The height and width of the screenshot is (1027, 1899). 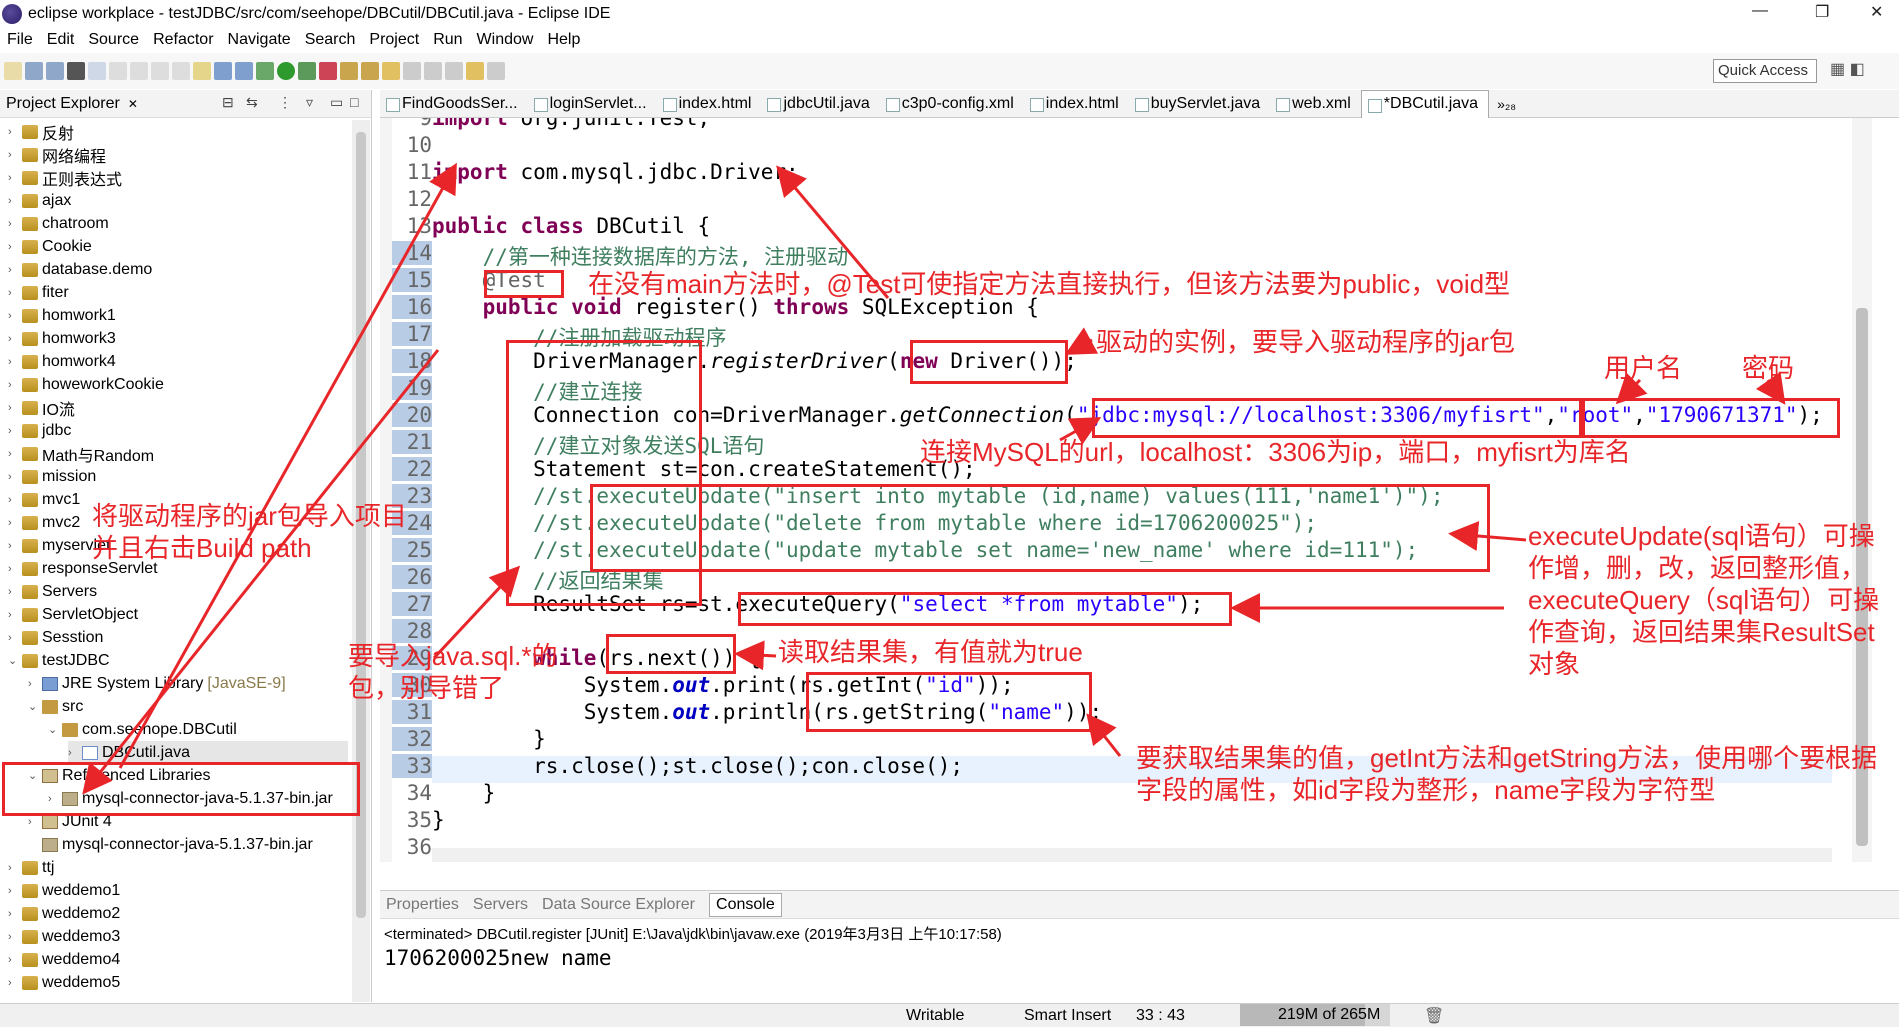 I want to click on tree-item: › chatroom, so click(x=58, y=223).